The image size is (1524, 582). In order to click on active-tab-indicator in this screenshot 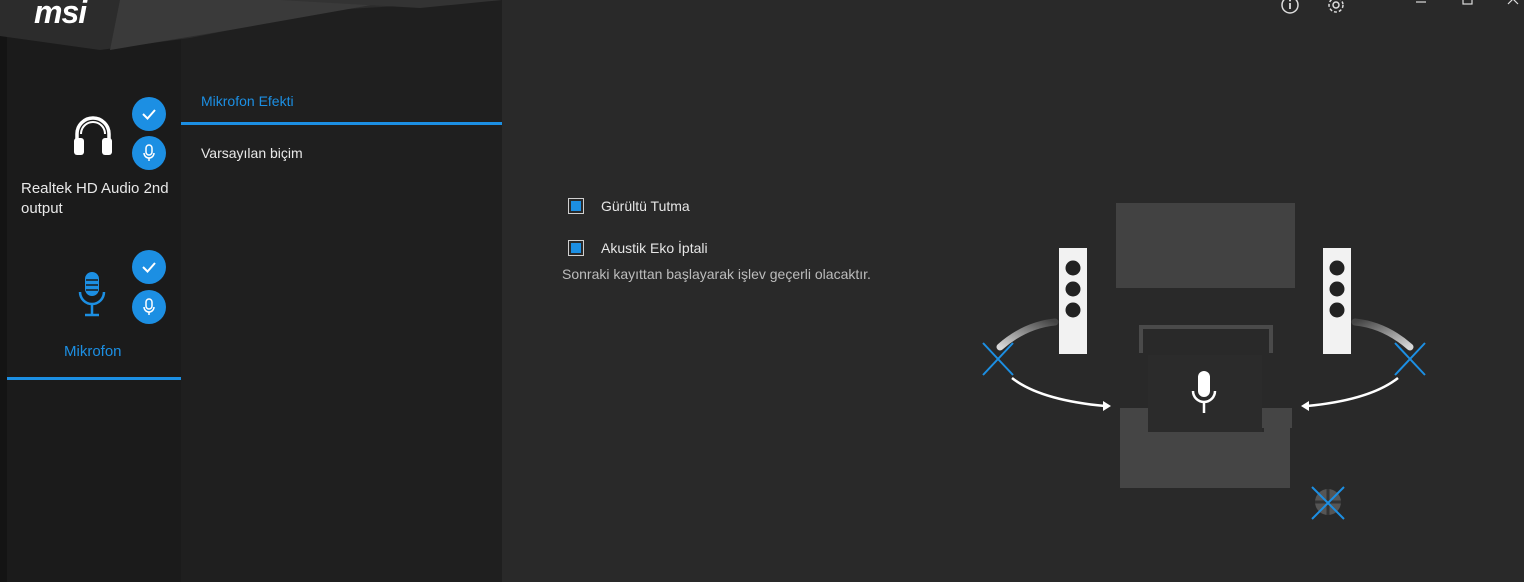, I will do `click(341, 123)`.